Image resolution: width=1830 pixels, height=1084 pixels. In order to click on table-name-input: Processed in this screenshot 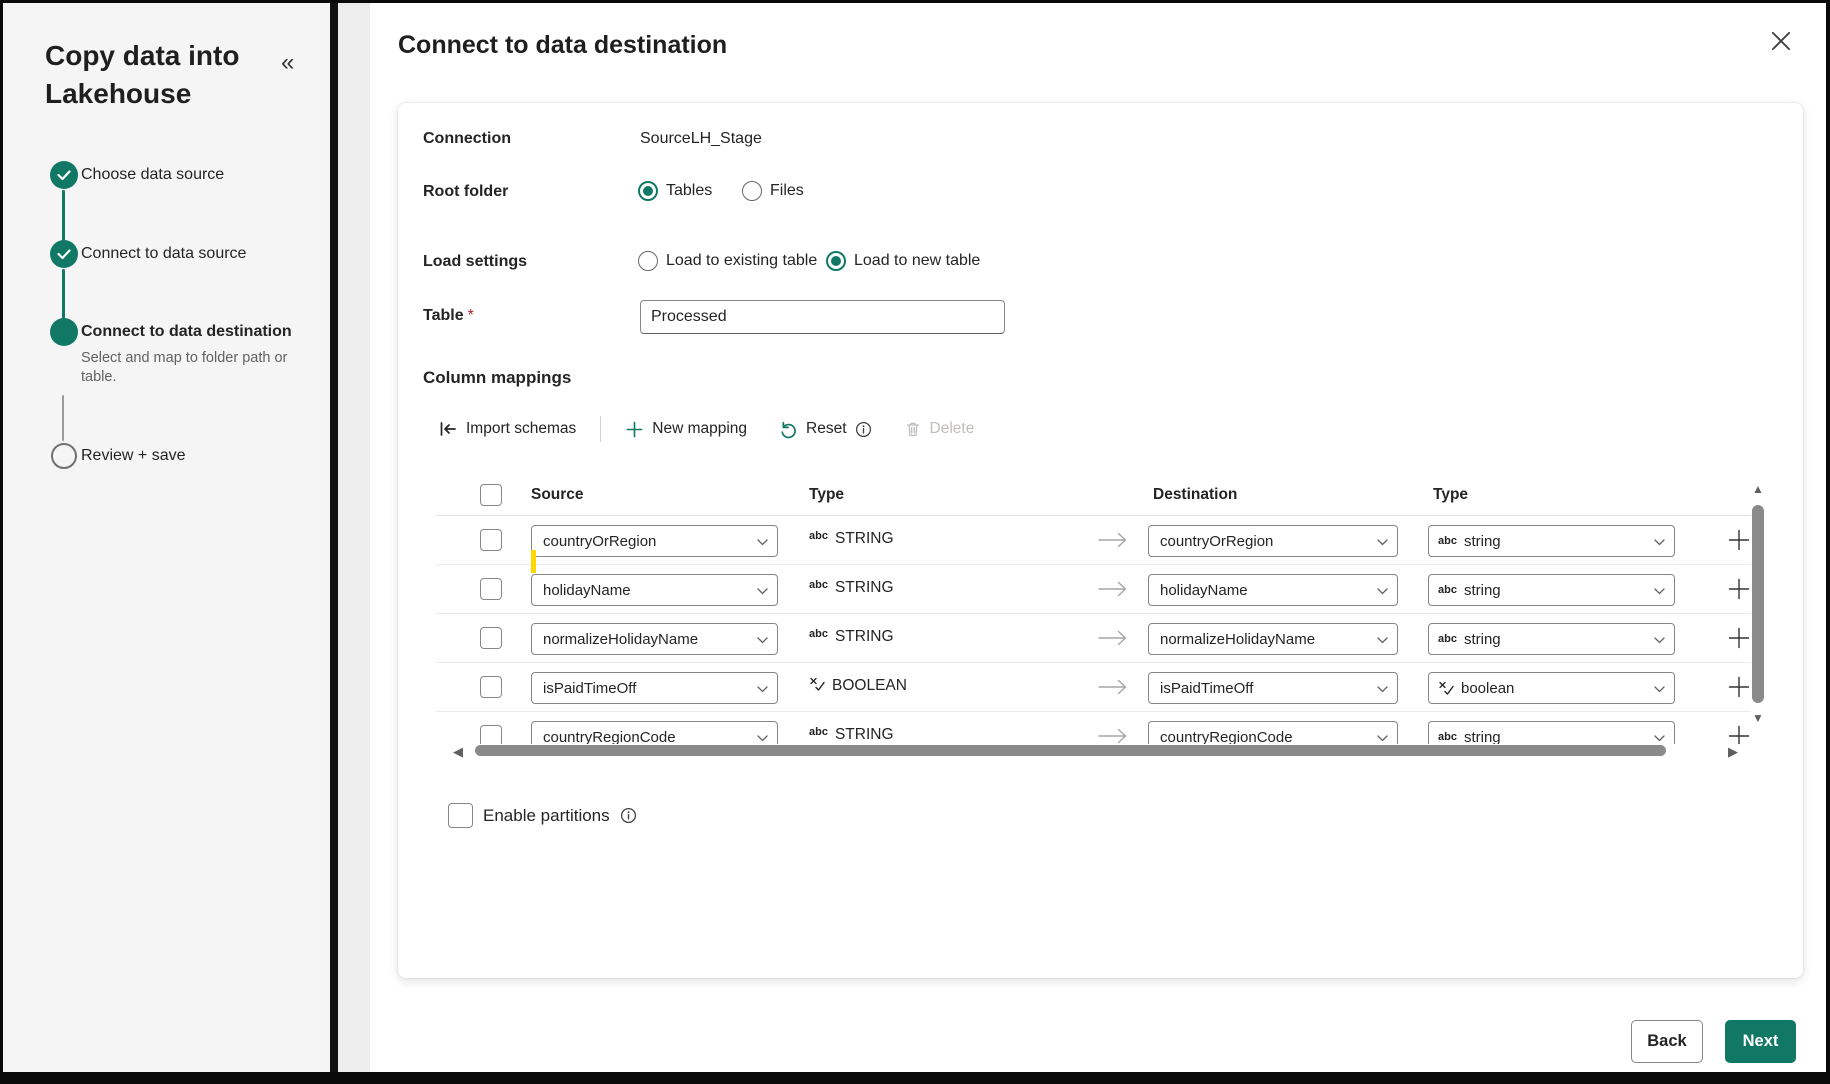, I will do `click(822, 317)`.